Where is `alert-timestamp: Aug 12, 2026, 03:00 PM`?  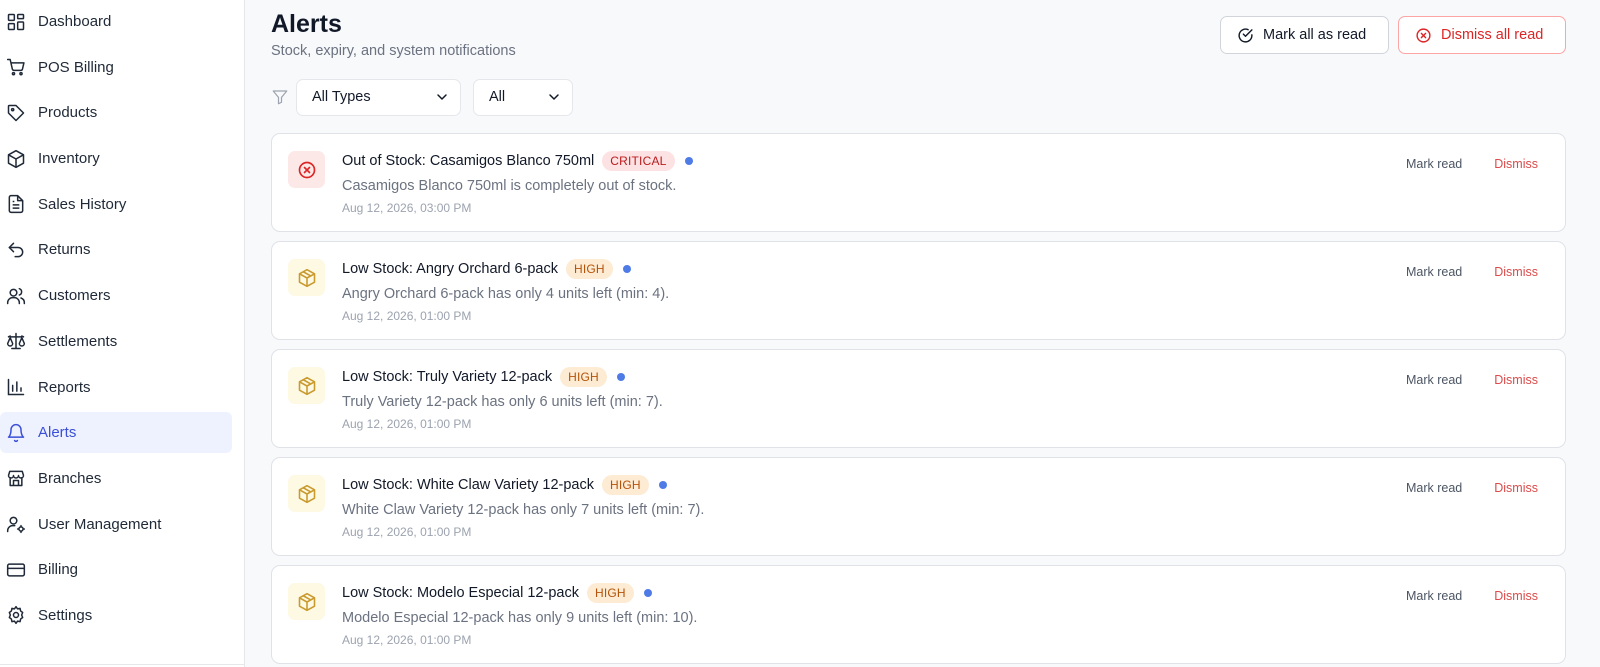 alert-timestamp: Aug 12, 2026, 03:00 PM is located at coordinates (407, 208).